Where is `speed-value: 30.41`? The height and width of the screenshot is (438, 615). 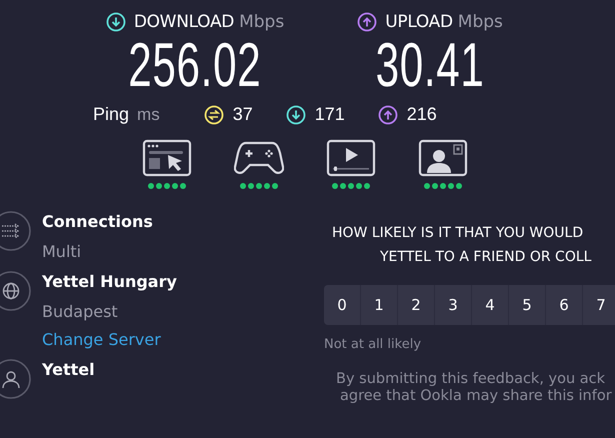 speed-value: 30.41 is located at coordinates (430, 66).